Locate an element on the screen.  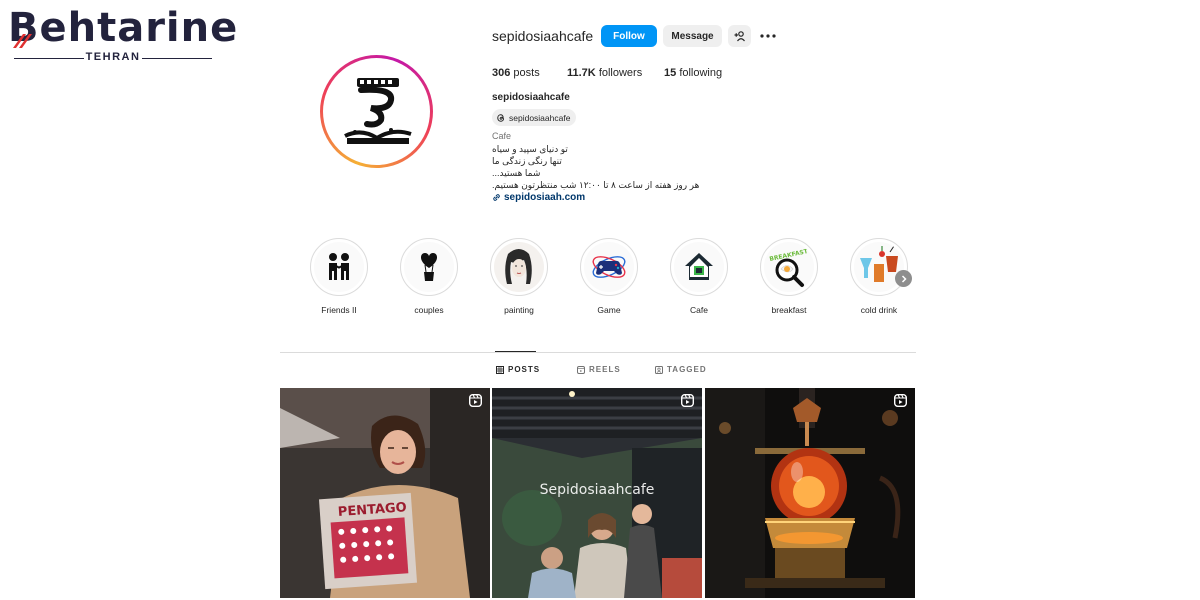
highlights-next-button is located at coordinates (903, 278).